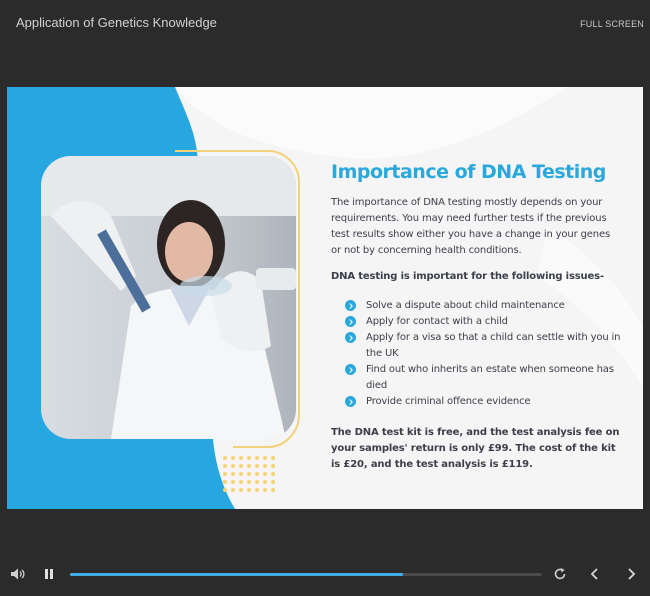 The height and width of the screenshot is (596, 650). Describe the element at coordinates (116, 22) in the screenshot. I see `app-title: Application of Genetics Knowledge` at that location.